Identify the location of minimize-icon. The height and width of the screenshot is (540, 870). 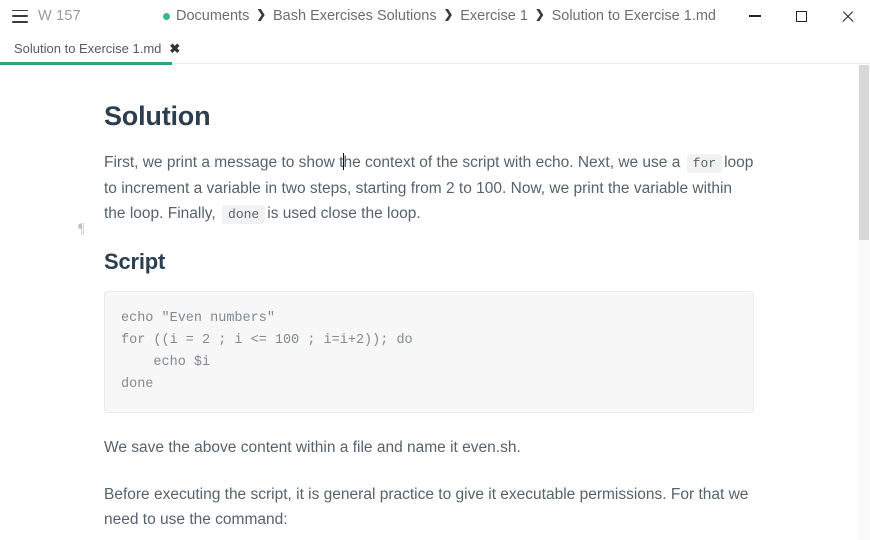
(755, 16).